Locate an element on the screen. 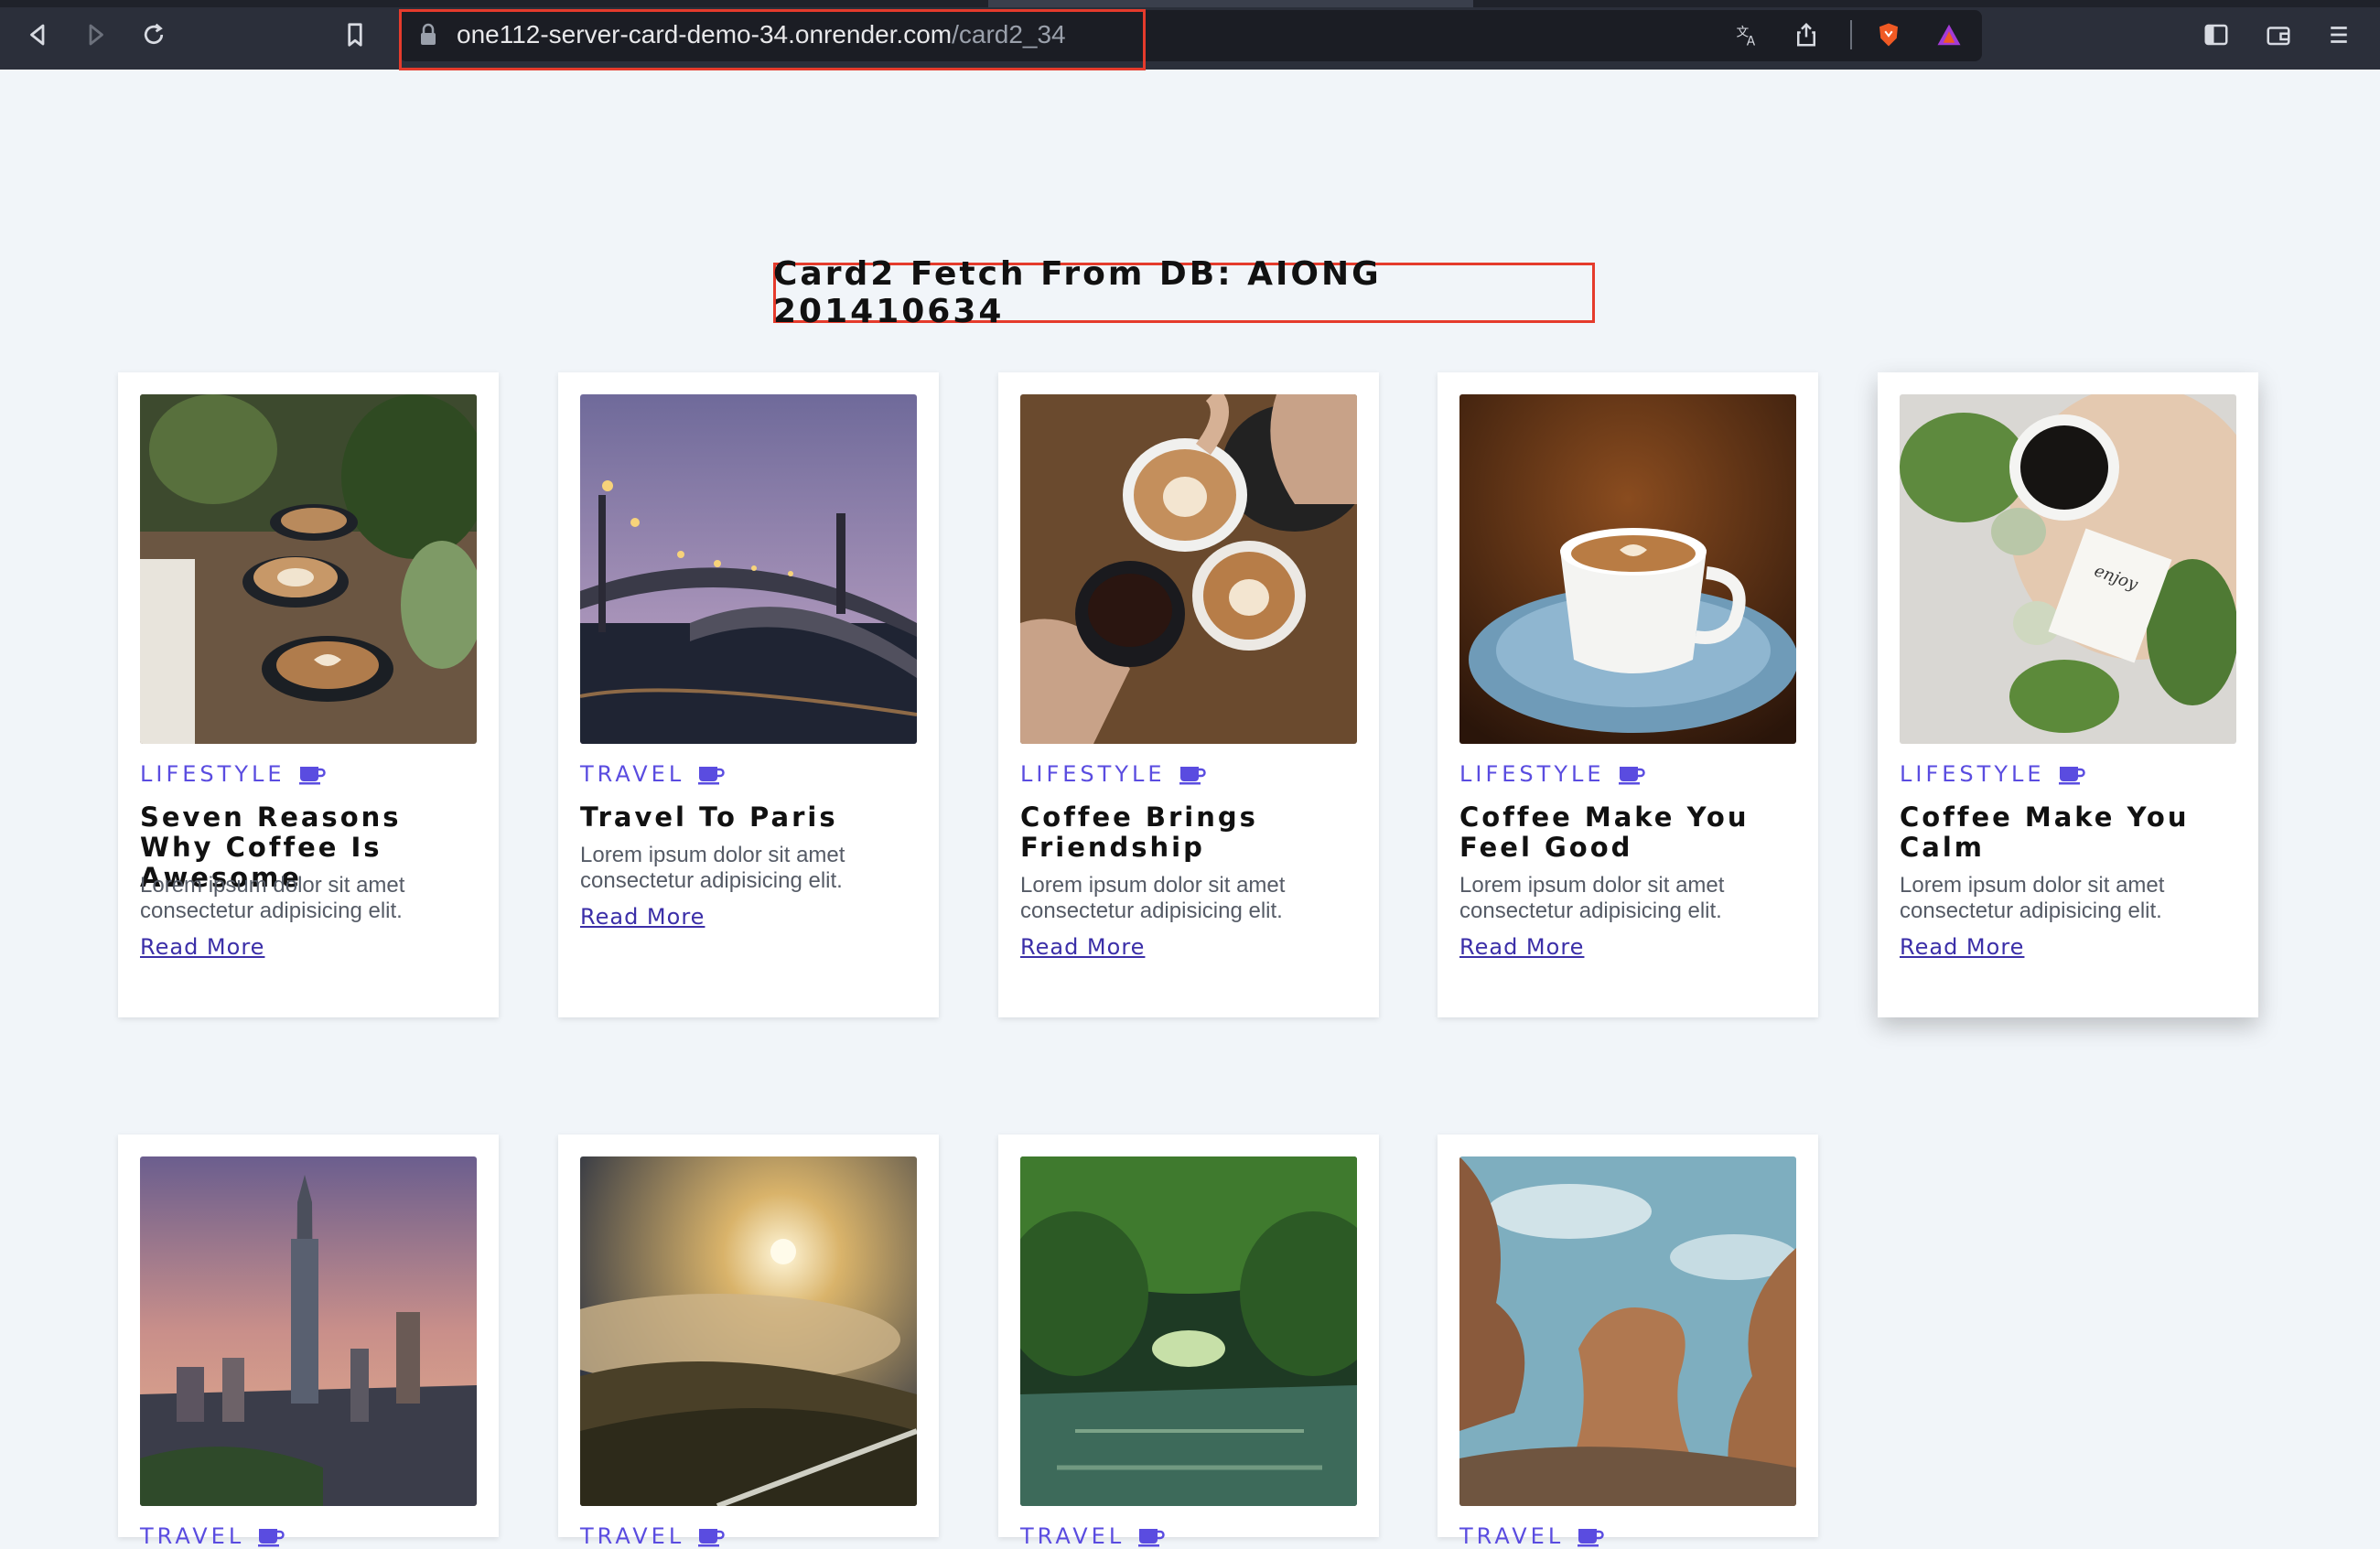 This screenshot has width=2380, height=1549. forward-icon is located at coordinates (95, 34).